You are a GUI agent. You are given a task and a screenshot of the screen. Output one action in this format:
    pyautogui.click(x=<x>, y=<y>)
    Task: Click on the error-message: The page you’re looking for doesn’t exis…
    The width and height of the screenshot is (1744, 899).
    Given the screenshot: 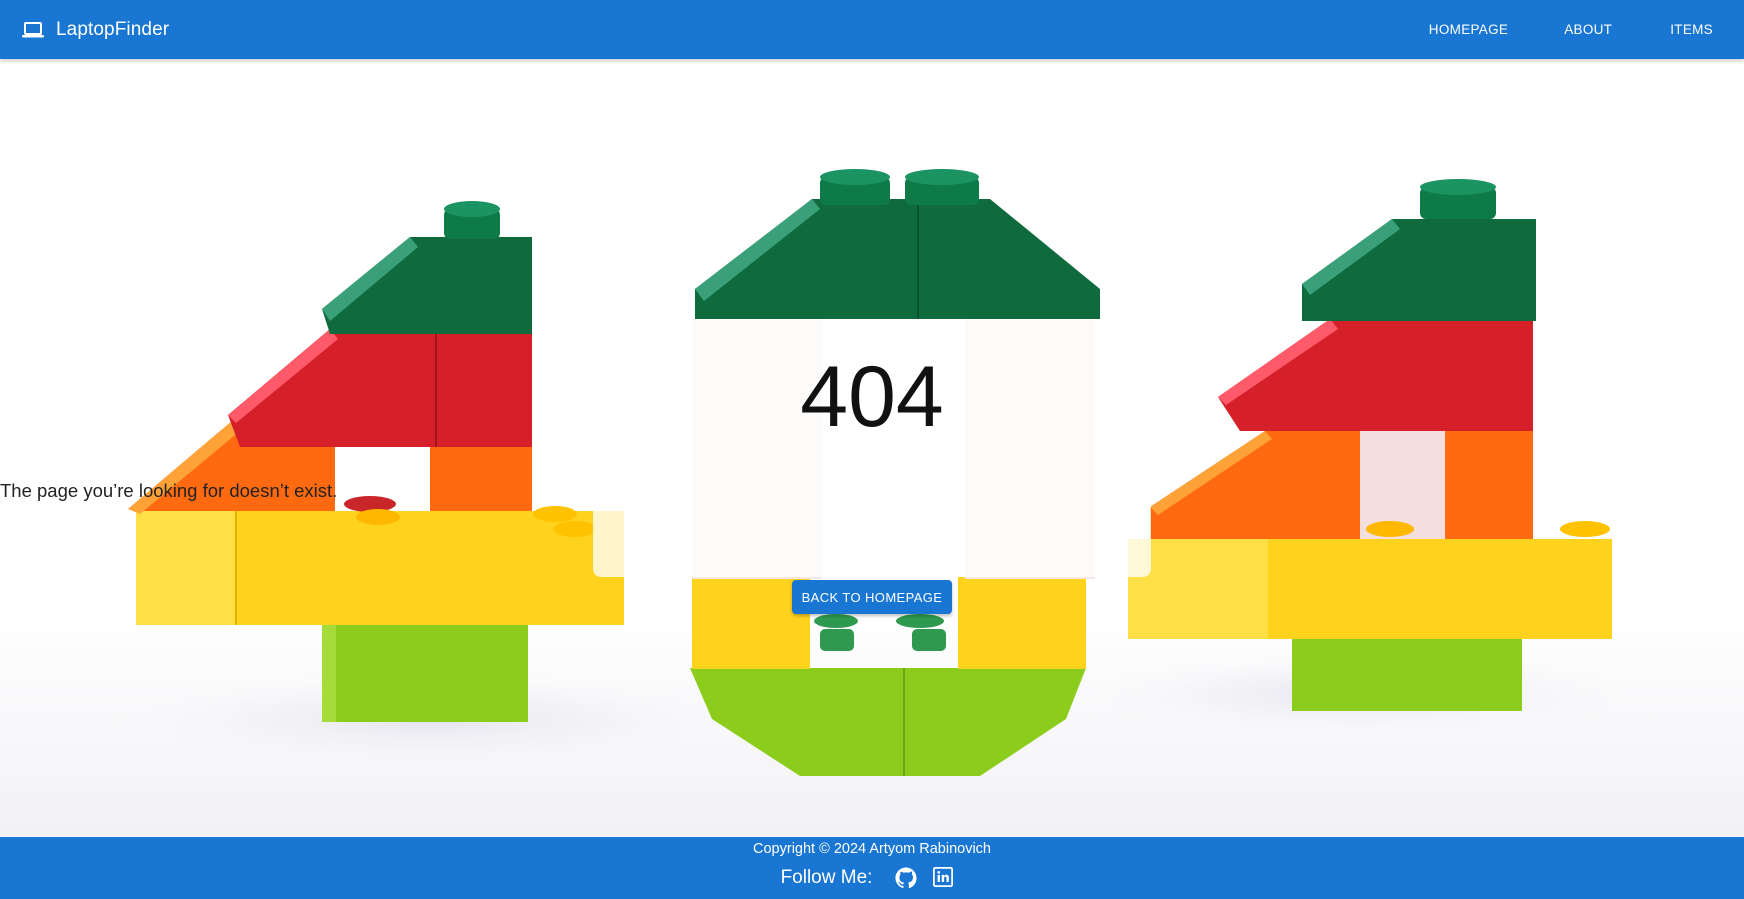 What is the action you would take?
    pyautogui.click(x=169, y=490)
    